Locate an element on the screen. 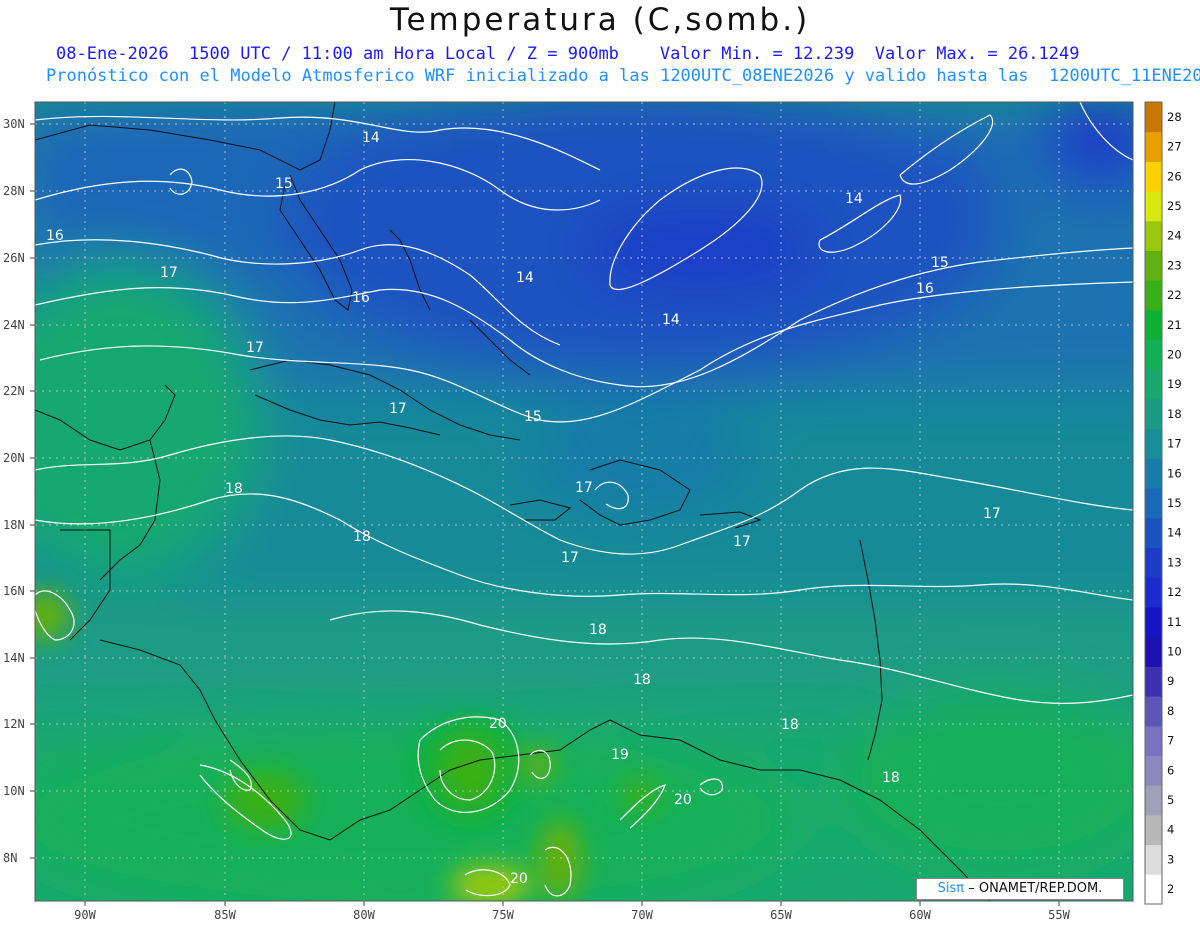 The height and width of the screenshot is (927, 1200). lat-label: 20N is located at coordinates (14, 458).